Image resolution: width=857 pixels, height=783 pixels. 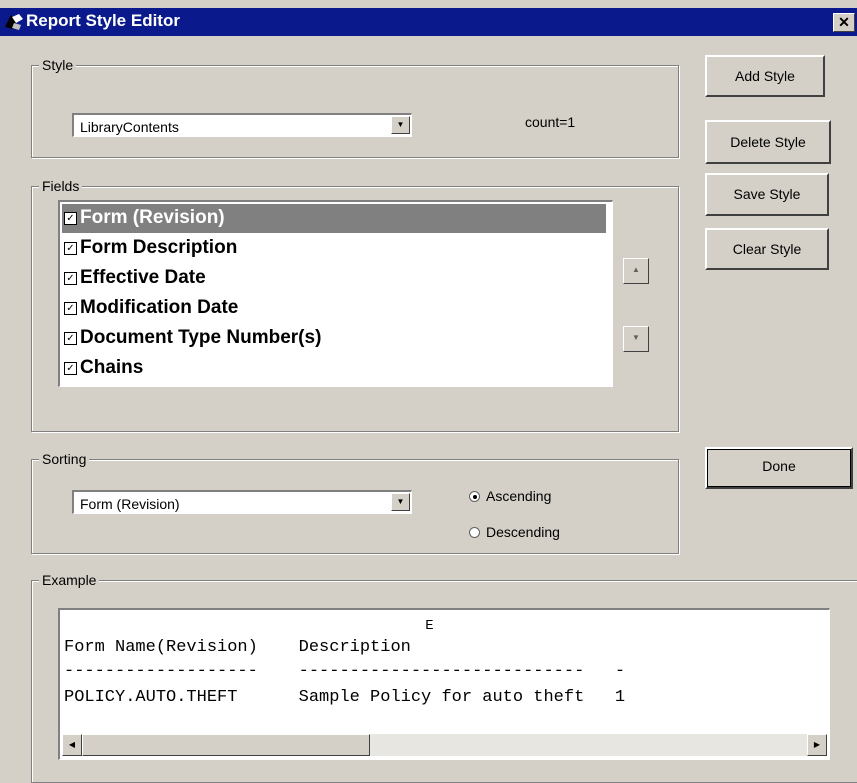 I want to click on delete-style-button: Delete Style, so click(x=768, y=142).